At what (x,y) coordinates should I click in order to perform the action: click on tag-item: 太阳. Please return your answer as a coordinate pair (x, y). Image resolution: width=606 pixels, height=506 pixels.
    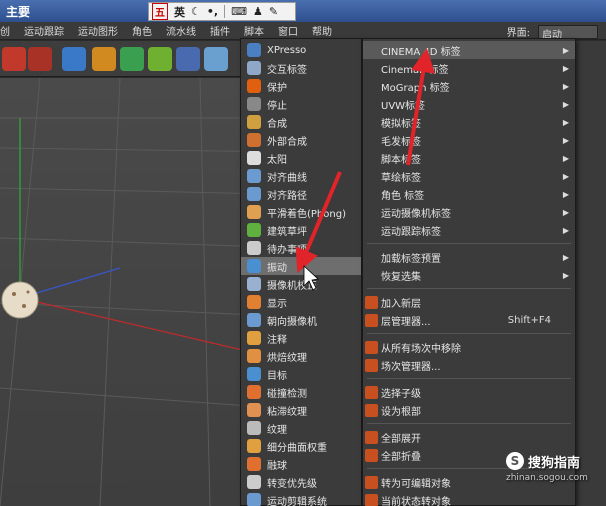
    Looking at the image, I should click on (301, 158).